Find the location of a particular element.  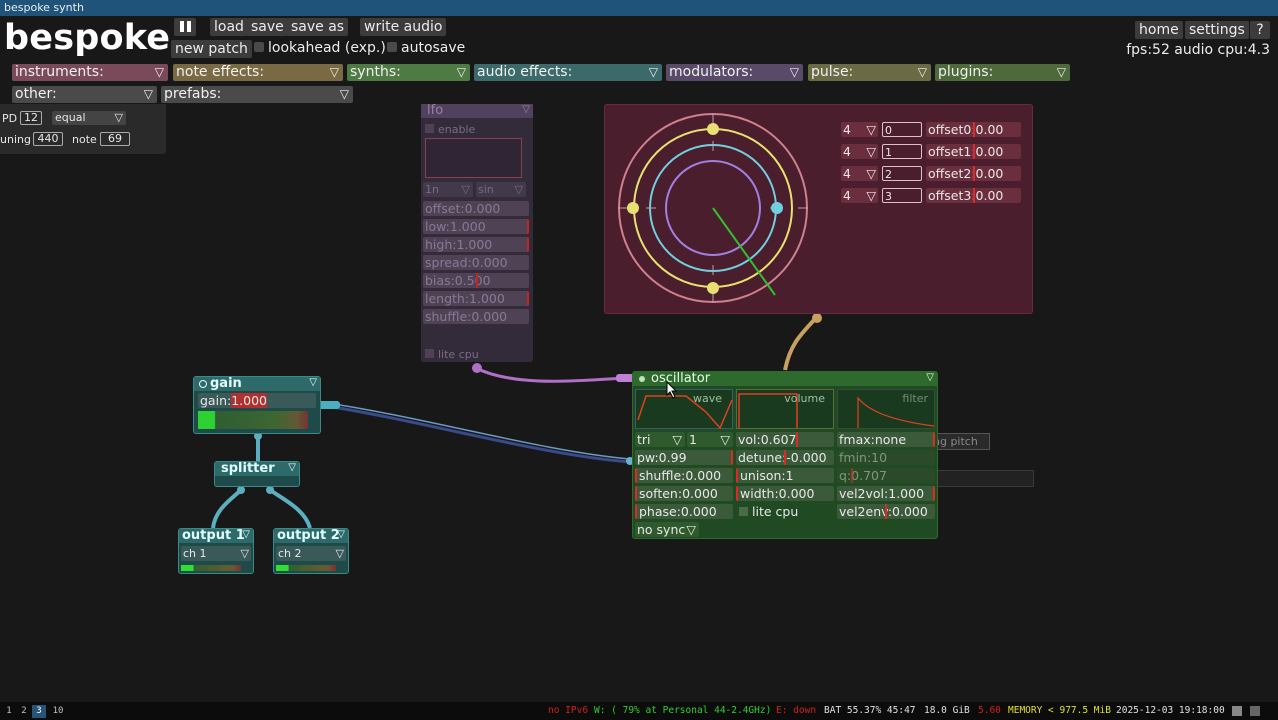

wave-display: wave is located at coordinates (684, 409).